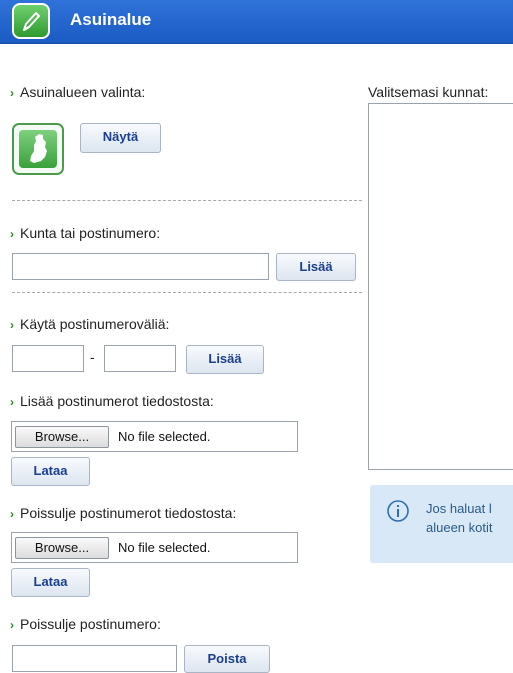  I want to click on add-from-file-label: › Lisää postinumerot tiedostosta:, so click(112, 401).